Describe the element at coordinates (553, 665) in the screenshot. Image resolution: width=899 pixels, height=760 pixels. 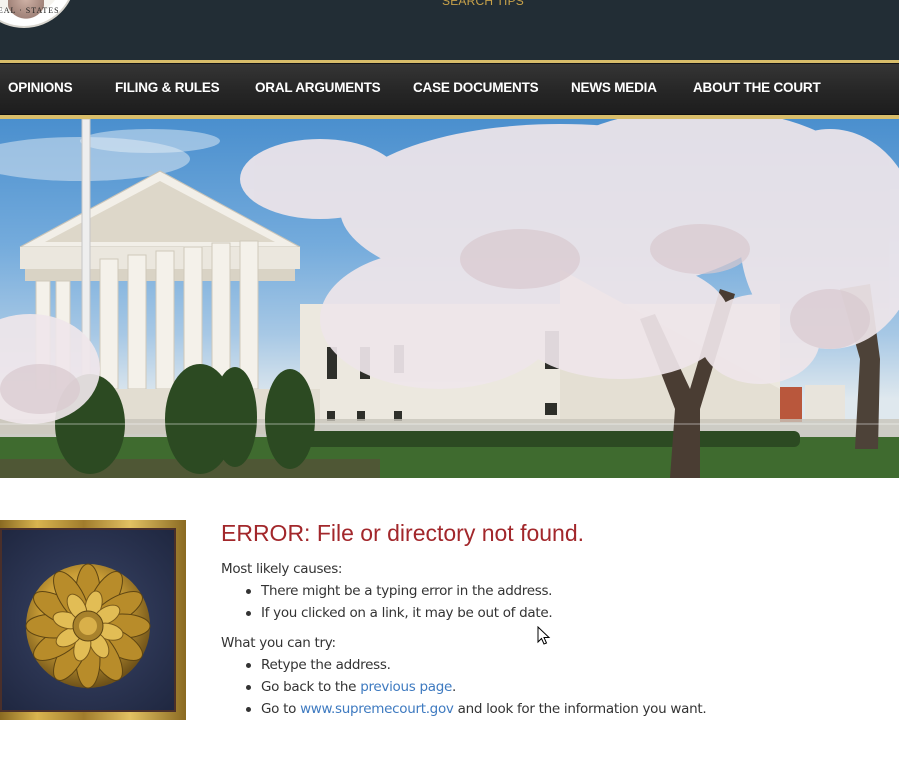
I see `try-item-retype: Retype the address.` at that location.